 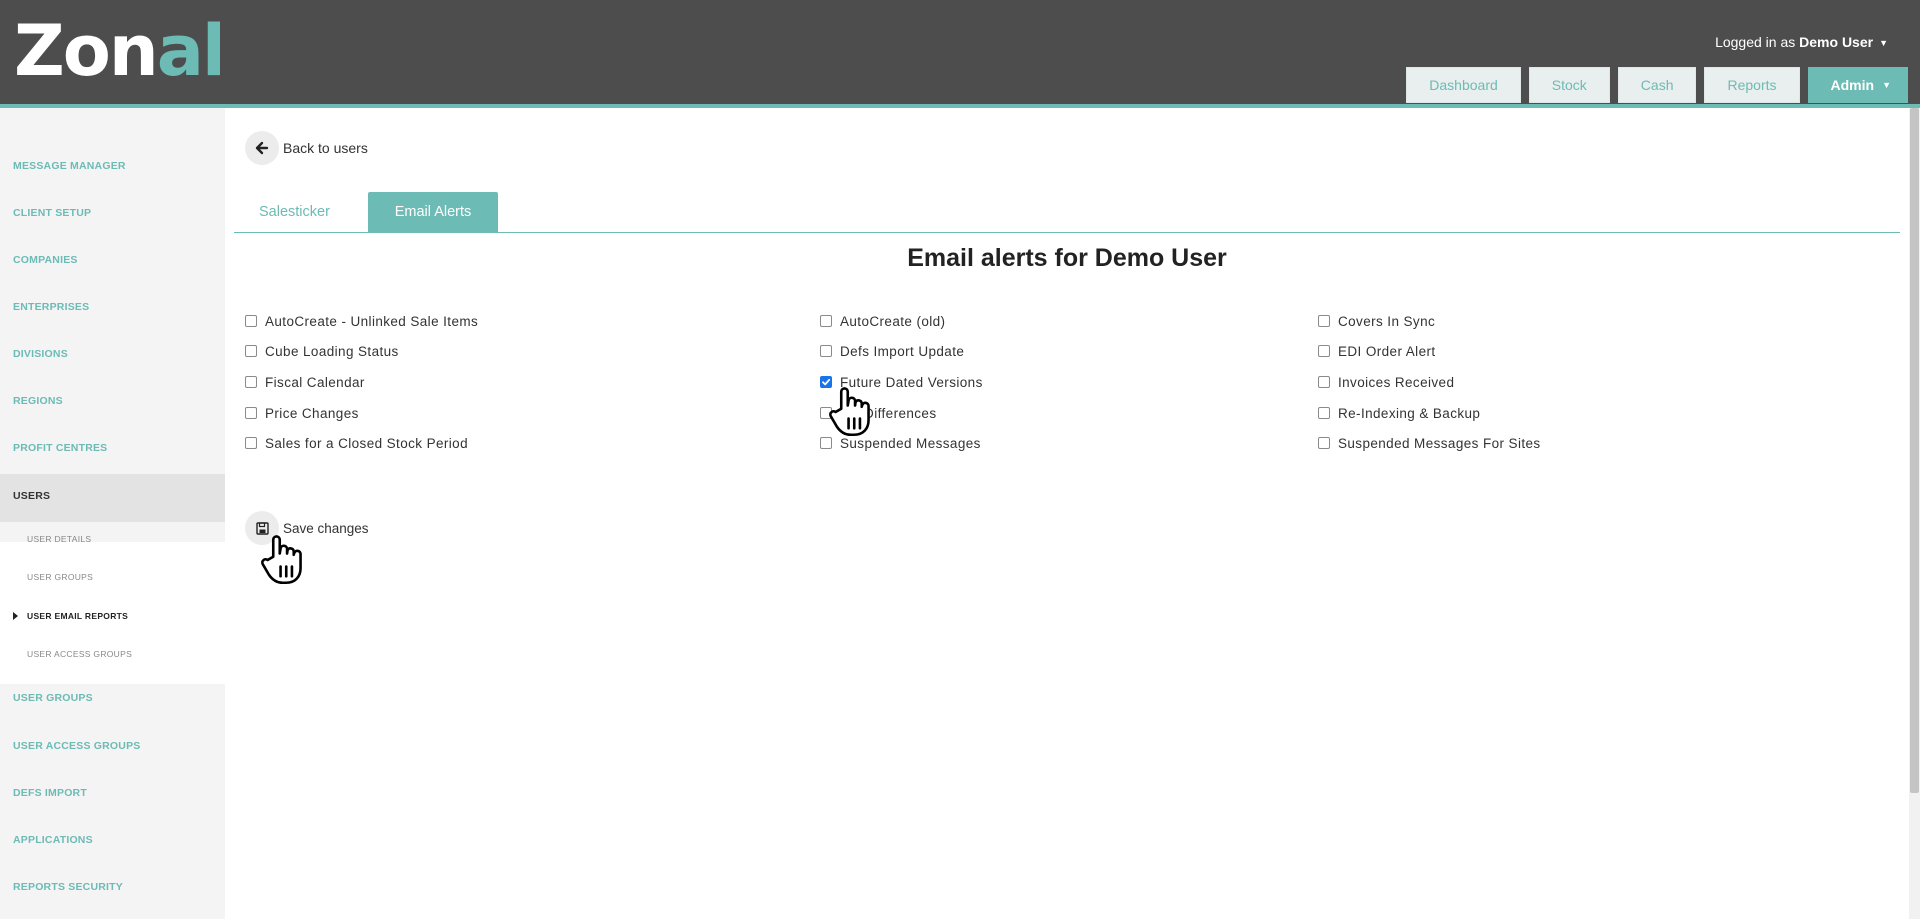 I want to click on alert-option: AutoCreate (old), so click(x=882, y=321).